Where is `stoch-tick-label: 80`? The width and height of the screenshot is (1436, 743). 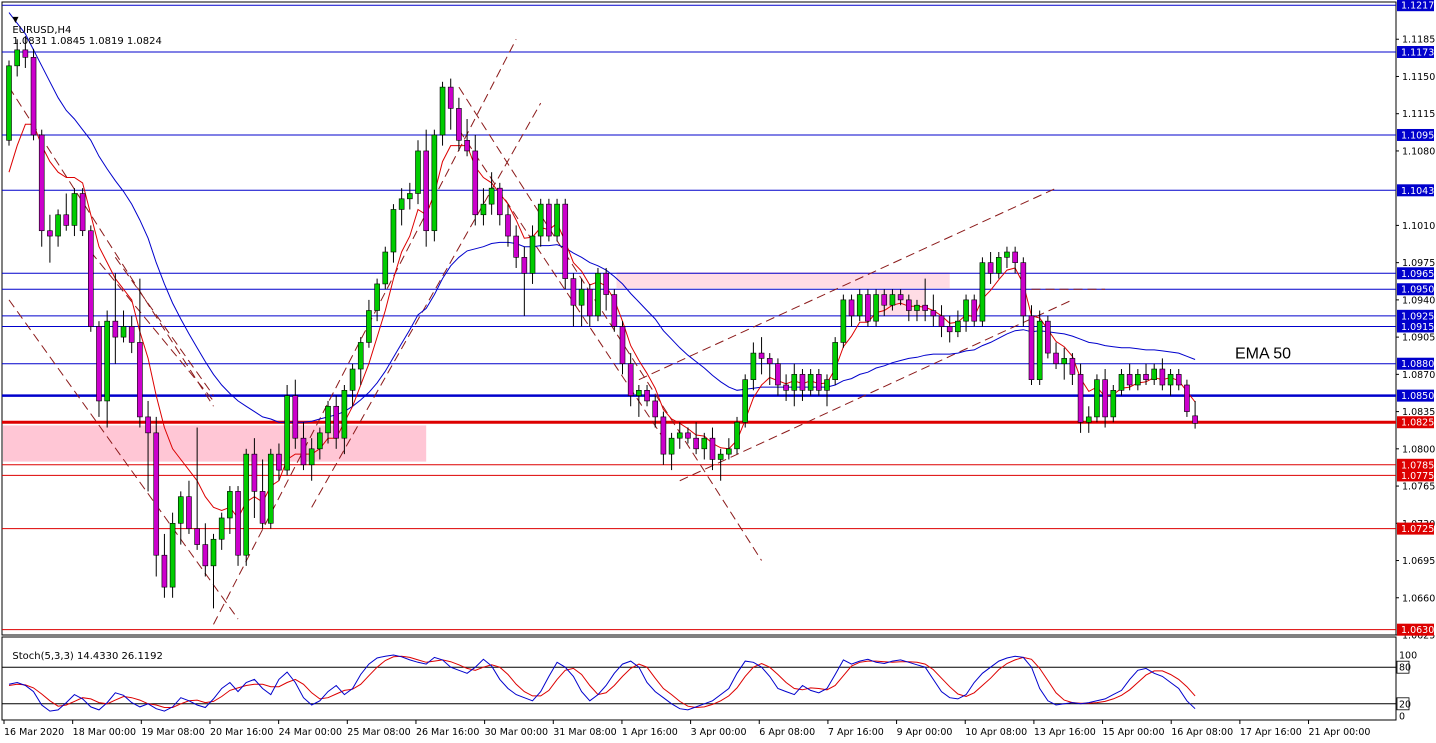
stoch-tick-label: 80 is located at coordinates (1405, 668).